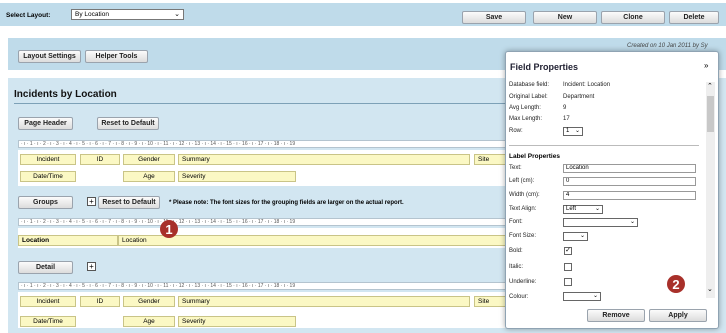 The image size is (726, 333). I want to click on remove-label: Remove, so click(616, 315).